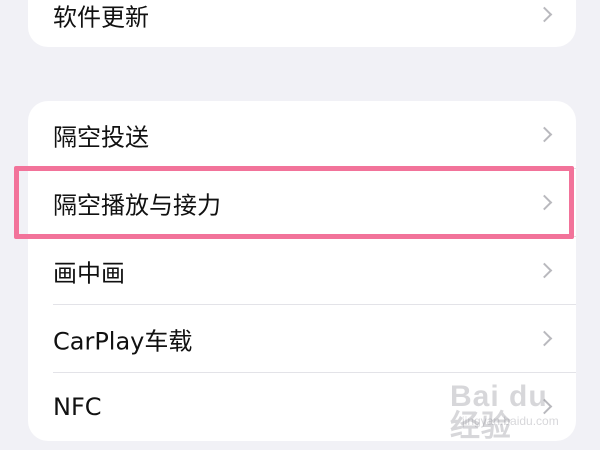 This screenshot has width=600, height=450. Describe the element at coordinates (101, 17) in the screenshot. I see `software-update-label: 软件更新` at that location.